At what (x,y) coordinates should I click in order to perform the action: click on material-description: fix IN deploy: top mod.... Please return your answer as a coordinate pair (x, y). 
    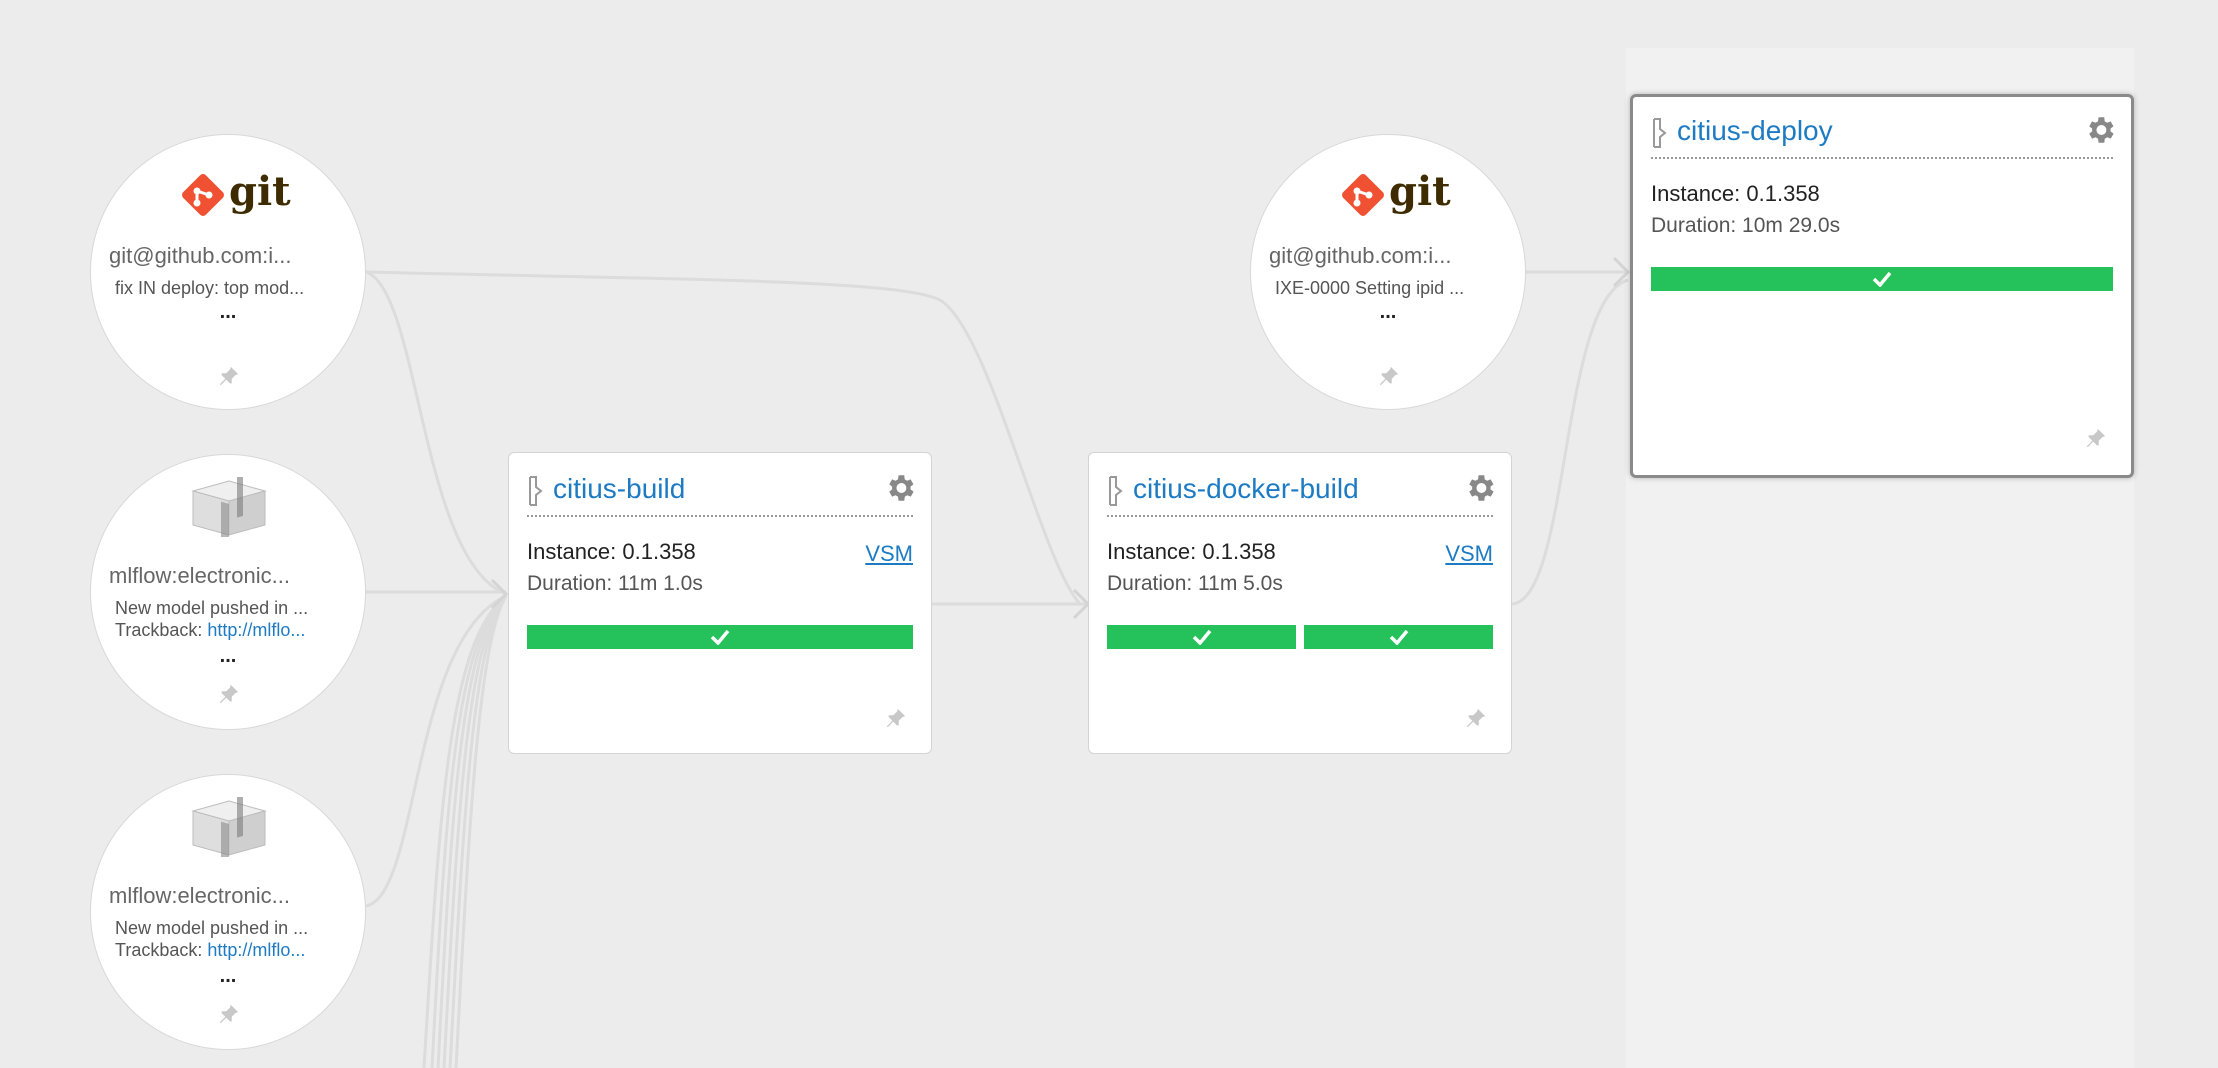
    Looking at the image, I should click on (210, 288).